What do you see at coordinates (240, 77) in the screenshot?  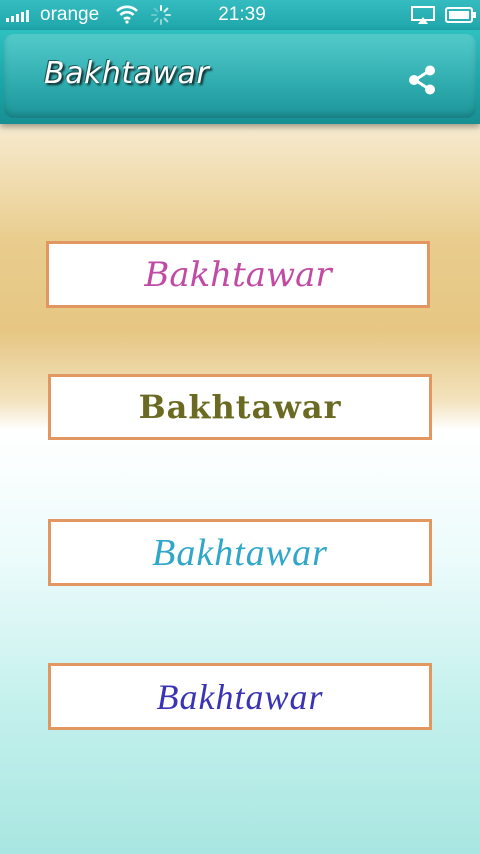 I see `action-bar: Bakhtawar` at bounding box center [240, 77].